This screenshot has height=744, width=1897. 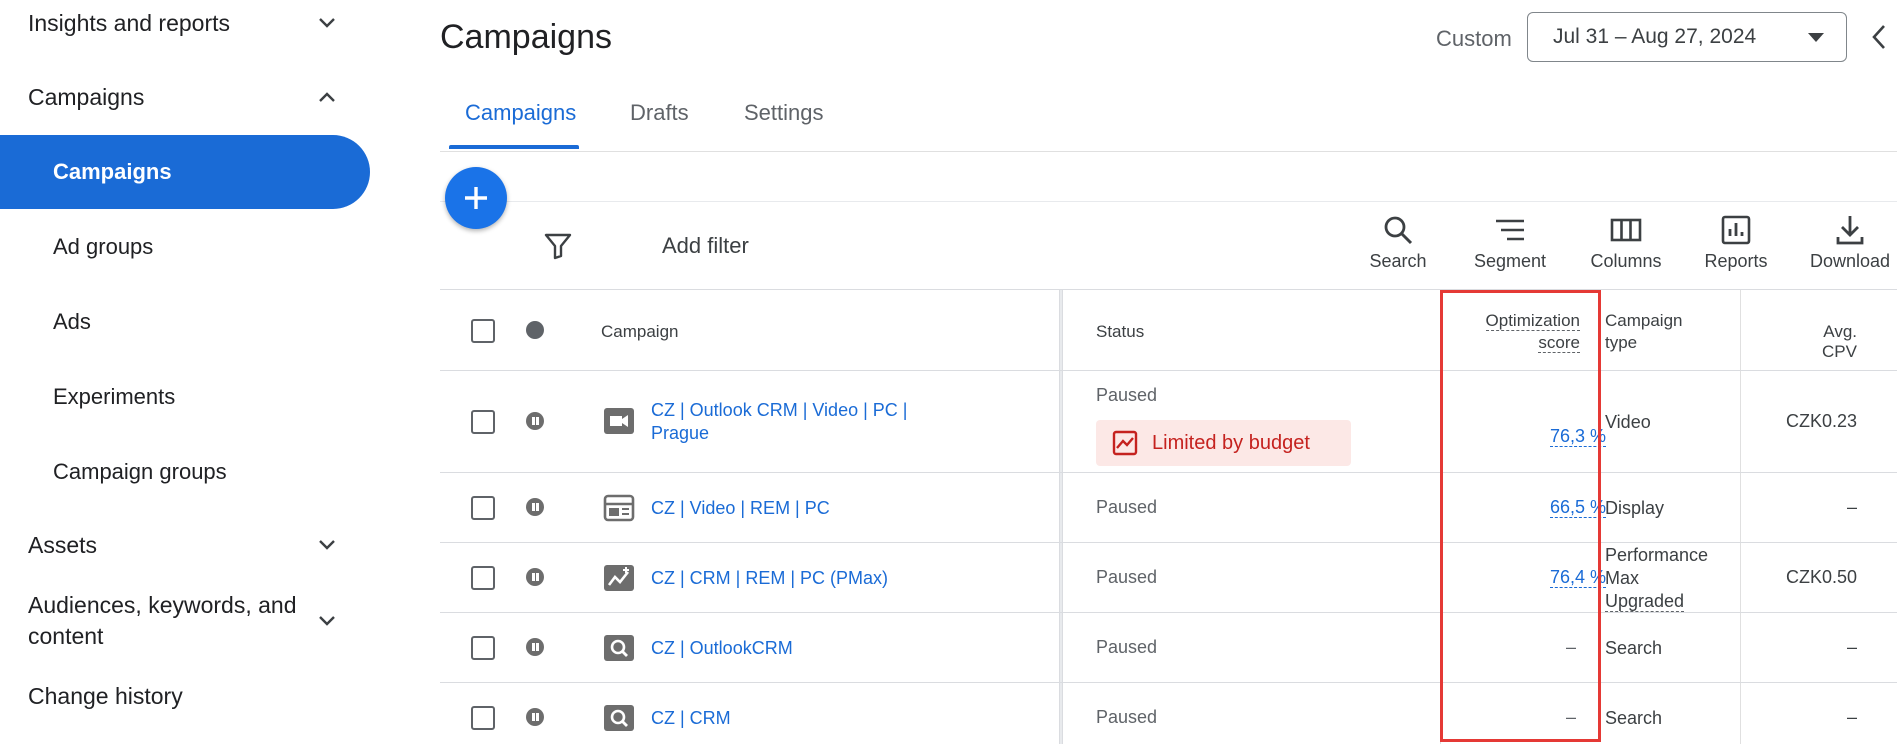 I want to click on collapse-panel-button, so click(x=1879, y=37).